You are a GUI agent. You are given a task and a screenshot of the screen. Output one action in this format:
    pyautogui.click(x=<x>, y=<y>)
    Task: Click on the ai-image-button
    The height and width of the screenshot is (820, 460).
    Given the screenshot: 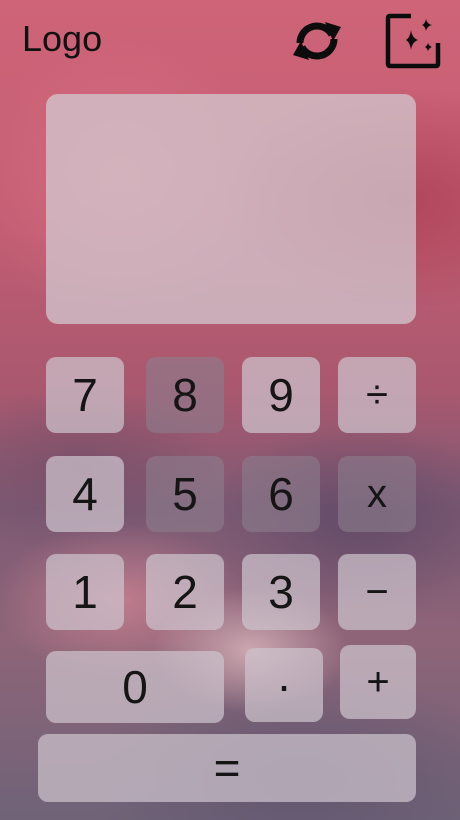 What is the action you would take?
    pyautogui.click(x=413, y=41)
    